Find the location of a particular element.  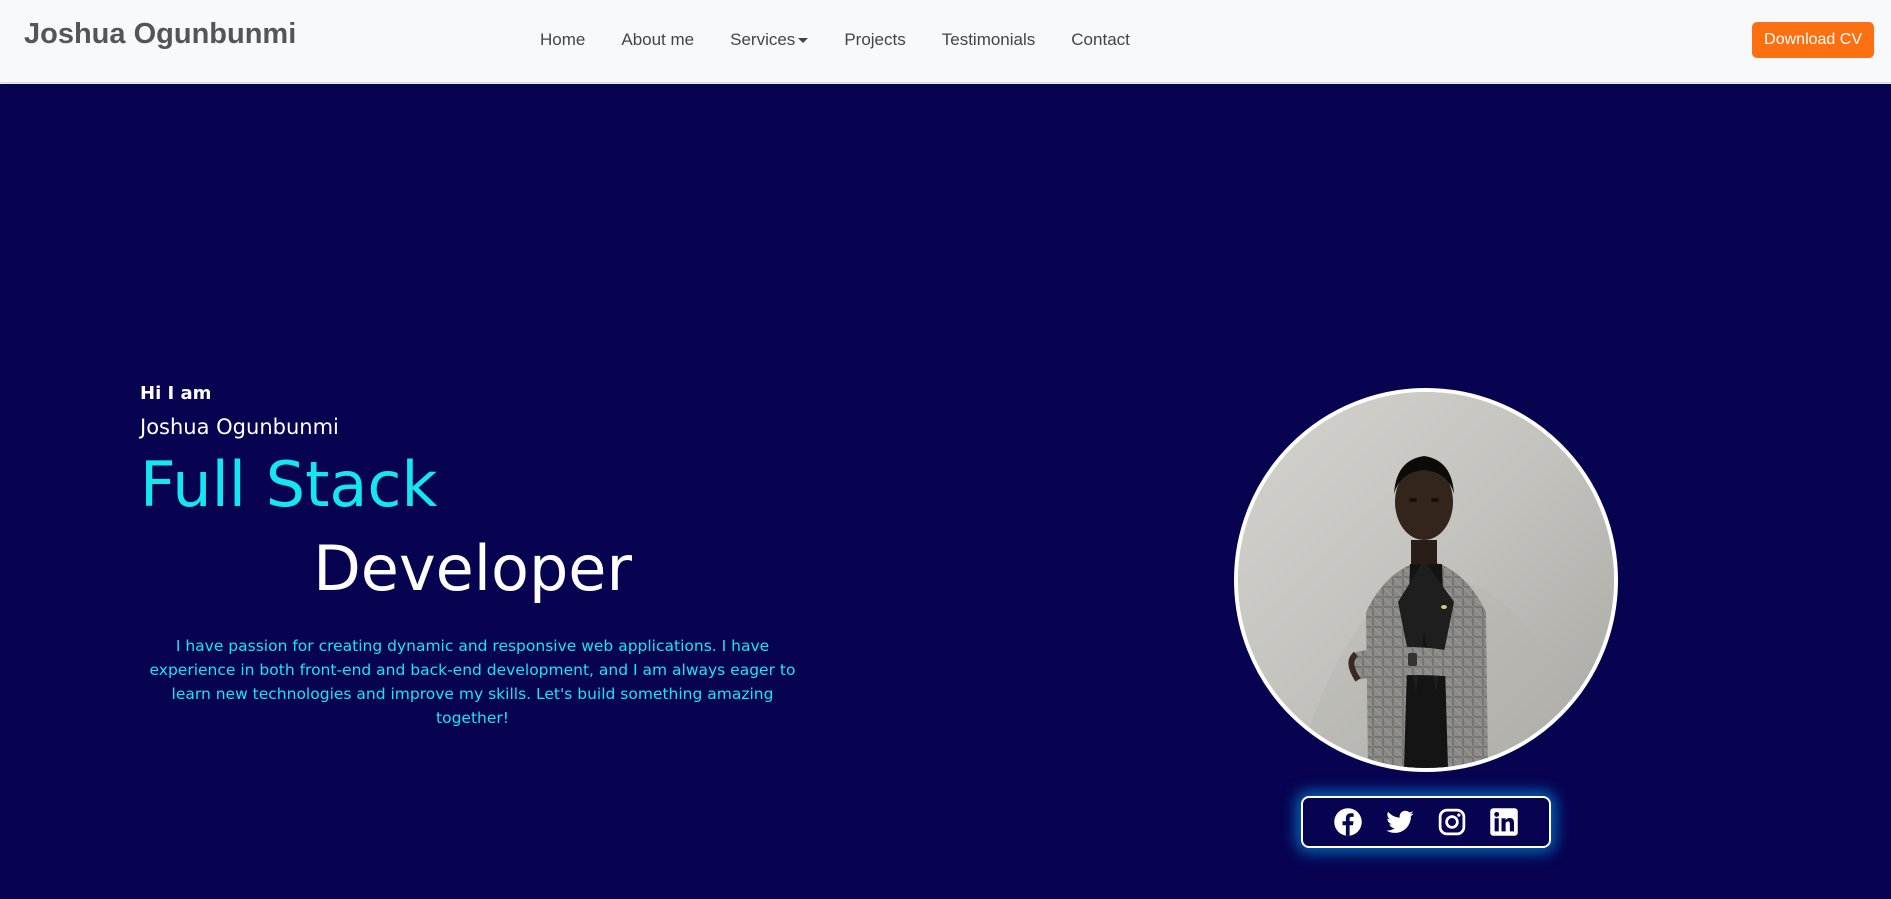

nav-link-label: Contact is located at coordinates (1100, 39).